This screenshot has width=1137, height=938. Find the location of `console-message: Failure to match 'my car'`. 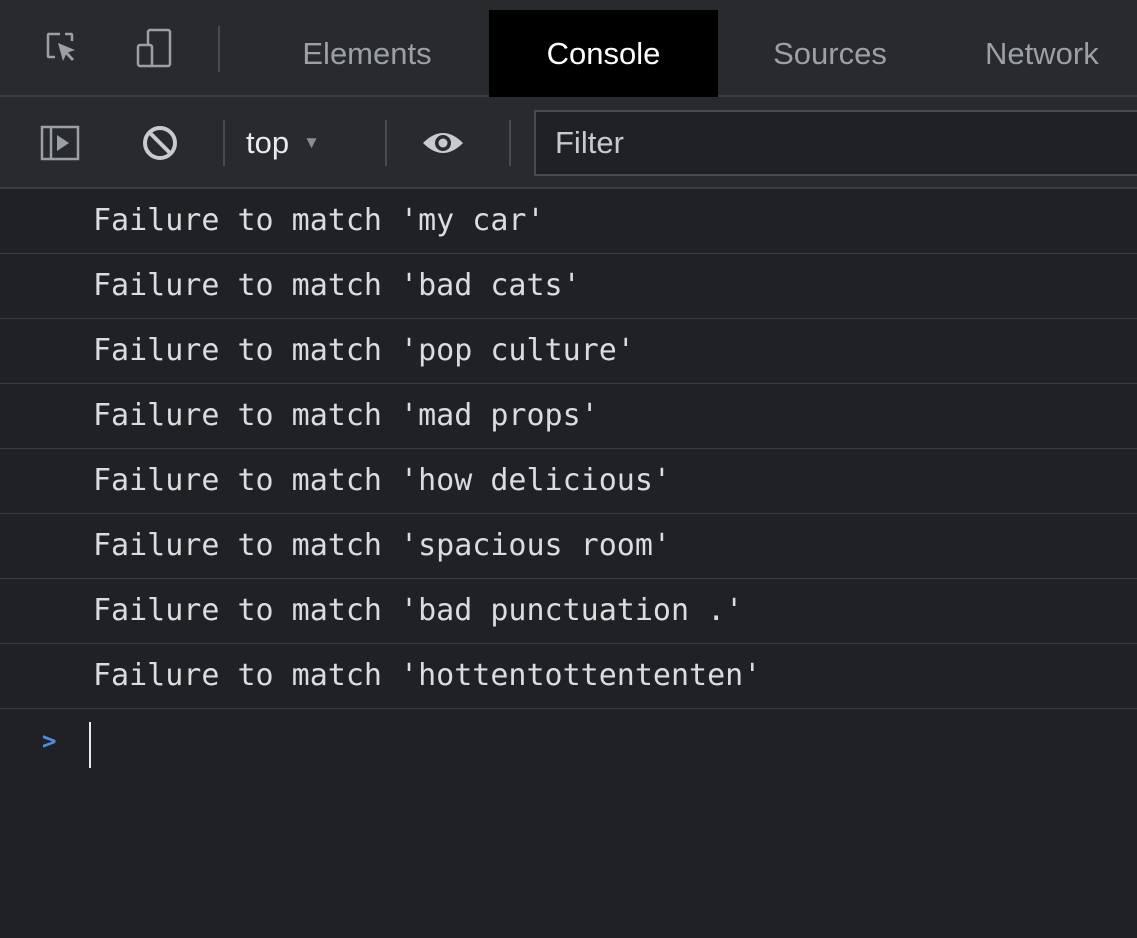

console-message: Failure to match 'my car' is located at coordinates (568, 221).